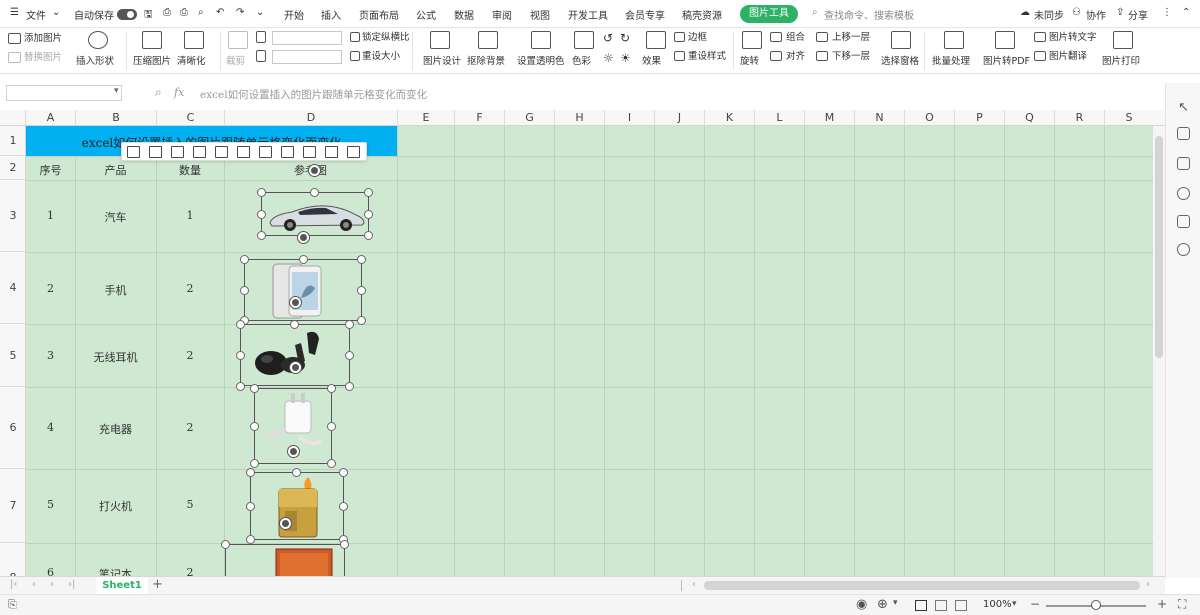 The width and height of the screenshot is (1200, 615). I want to click on column-header: H, so click(580, 118).